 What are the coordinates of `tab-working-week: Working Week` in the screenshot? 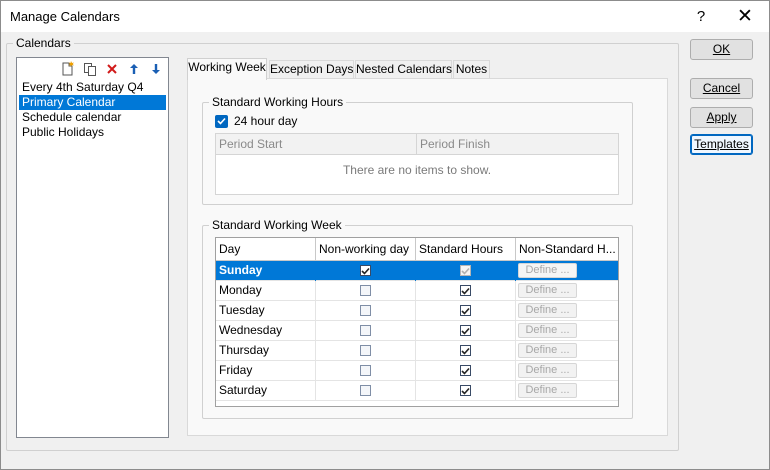 It's located at (227, 69).